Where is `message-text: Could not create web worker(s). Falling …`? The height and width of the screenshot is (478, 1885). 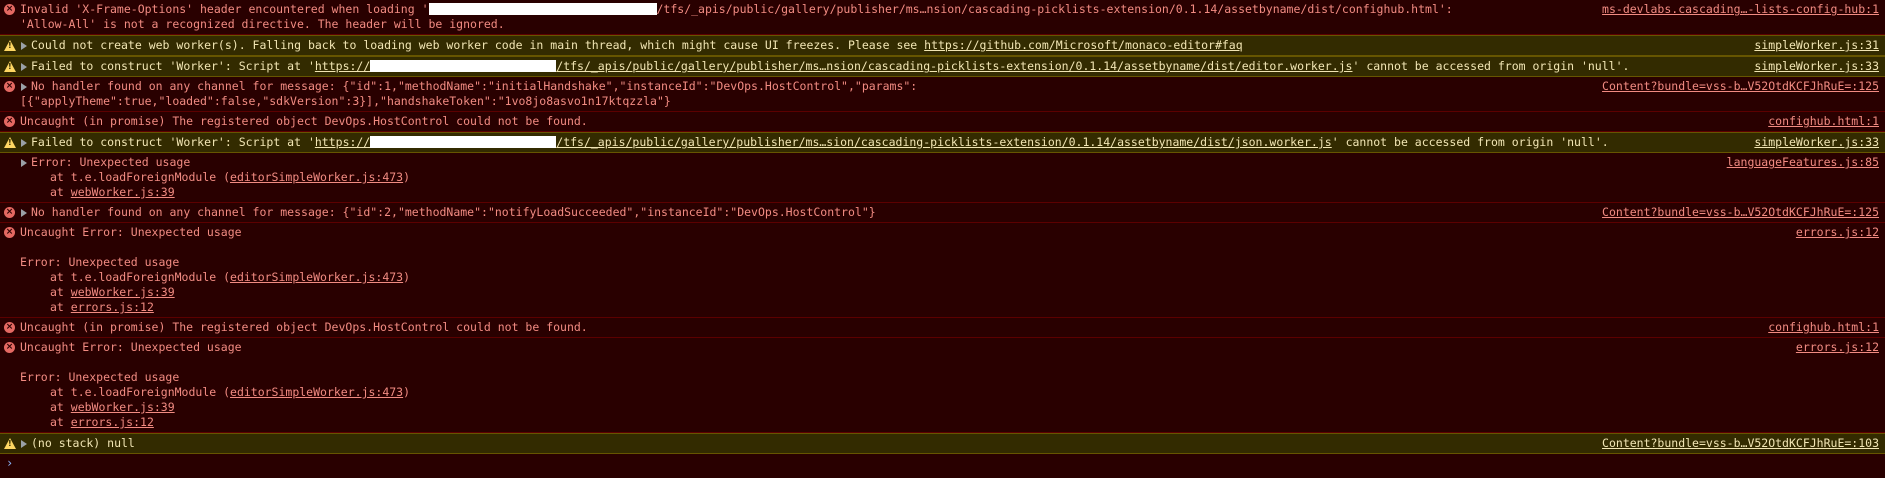 message-text: Could not create web worker(s). Falling … is located at coordinates (478, 45).